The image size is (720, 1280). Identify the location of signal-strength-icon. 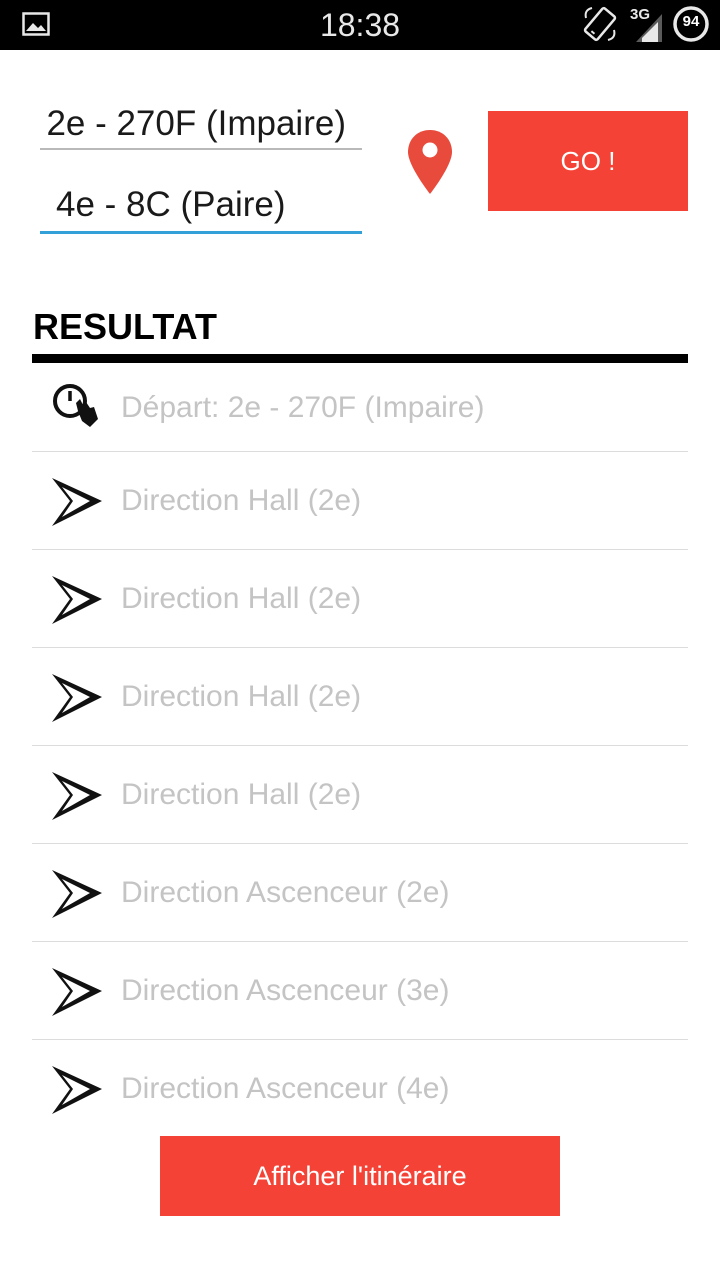
(649, 28).